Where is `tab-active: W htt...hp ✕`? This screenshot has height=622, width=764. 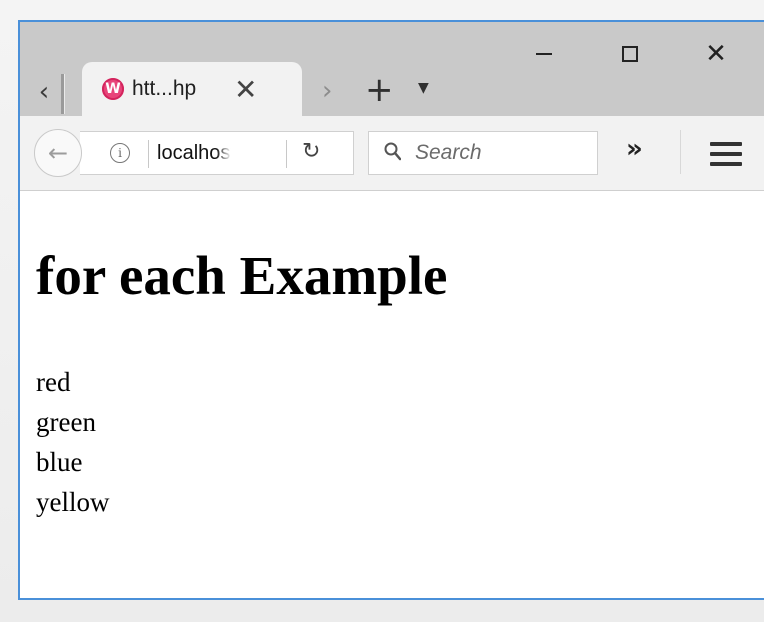 tab-active: W htt...hp ✕ is located at coordinates (192, 89).